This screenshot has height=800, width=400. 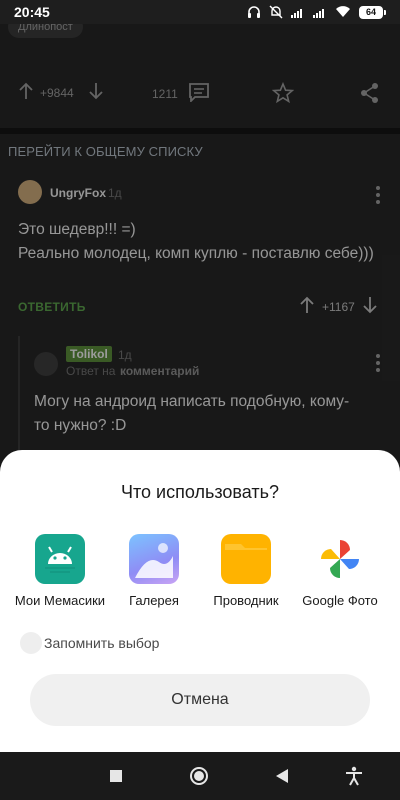 I want to click on accessibility-icon, so click(x=354, y=776).